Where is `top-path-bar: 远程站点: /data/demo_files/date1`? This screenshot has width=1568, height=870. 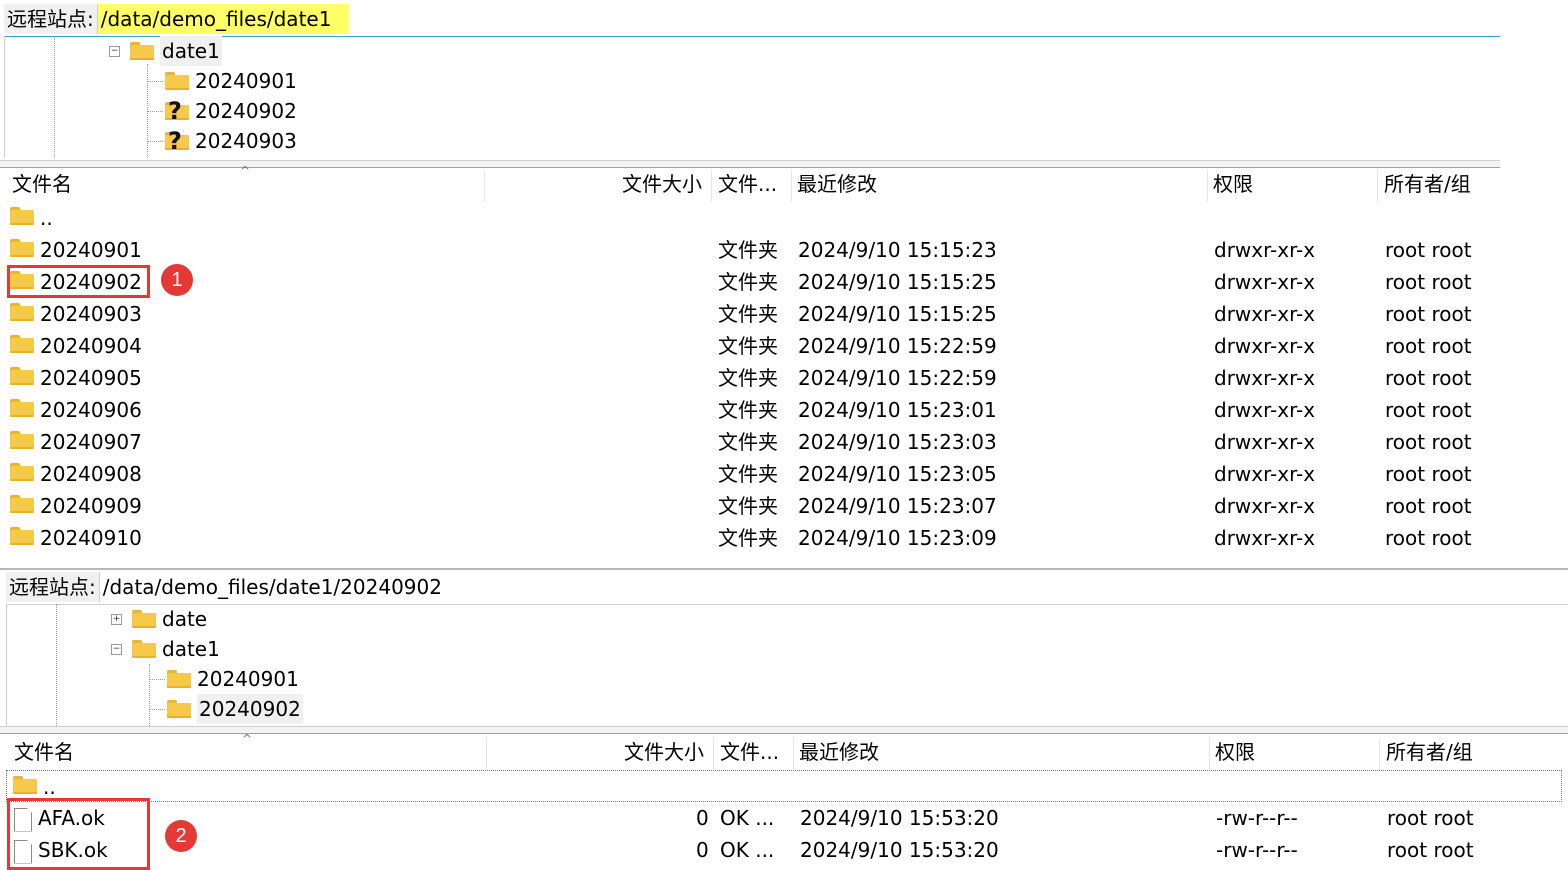
top-path-bar: 远程站点: /data/demo_files/date1 is located at coordinates (752, 19).